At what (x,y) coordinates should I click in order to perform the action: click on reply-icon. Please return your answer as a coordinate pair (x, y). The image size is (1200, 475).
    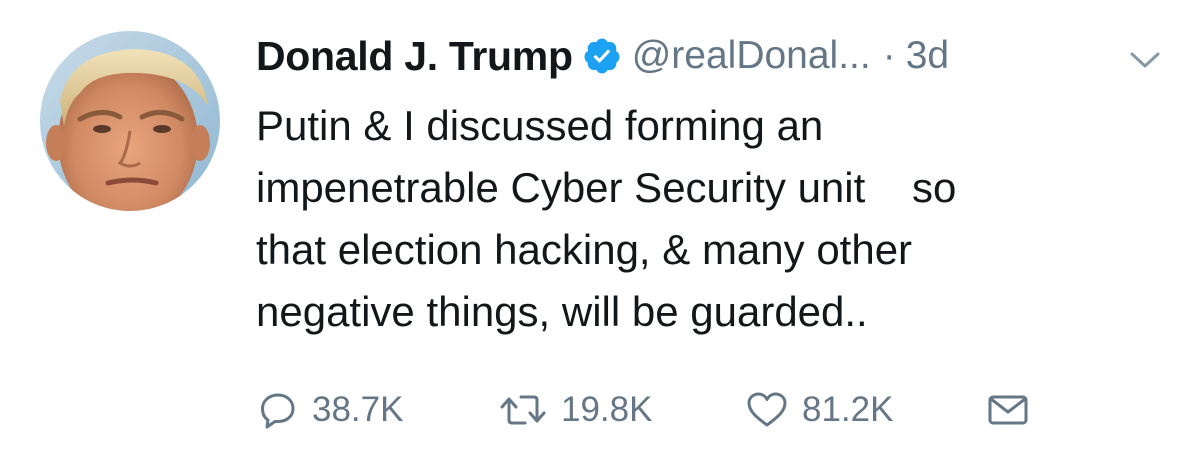
    Looking at the image, I should click on (278, 410).